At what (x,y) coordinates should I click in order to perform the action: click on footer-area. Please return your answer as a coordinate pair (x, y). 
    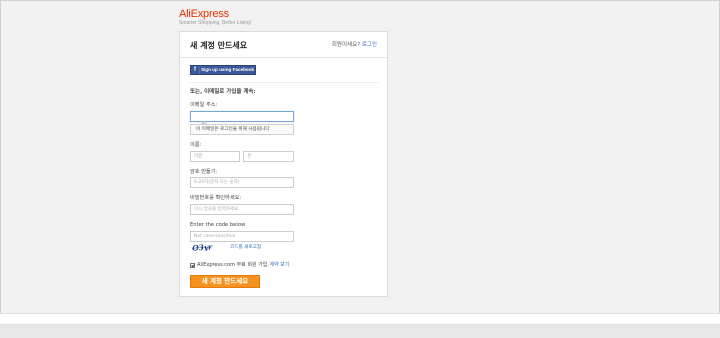
    Looking at the image, I should click on (360, 331).